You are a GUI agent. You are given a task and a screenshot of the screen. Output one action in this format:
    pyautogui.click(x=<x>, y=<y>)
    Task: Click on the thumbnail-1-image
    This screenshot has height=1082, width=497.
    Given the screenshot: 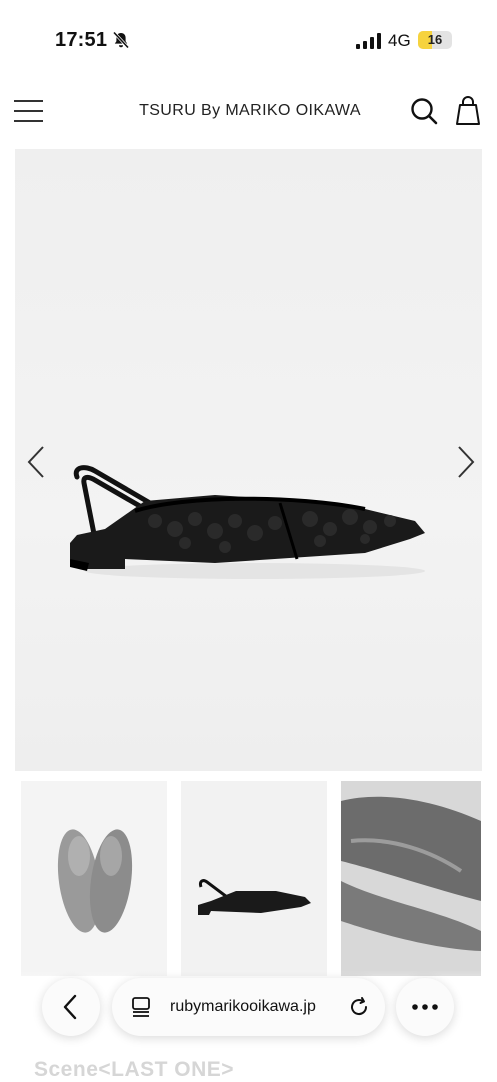 What is the action you would take?
    pyautogui.click(x=95, y=881)
    